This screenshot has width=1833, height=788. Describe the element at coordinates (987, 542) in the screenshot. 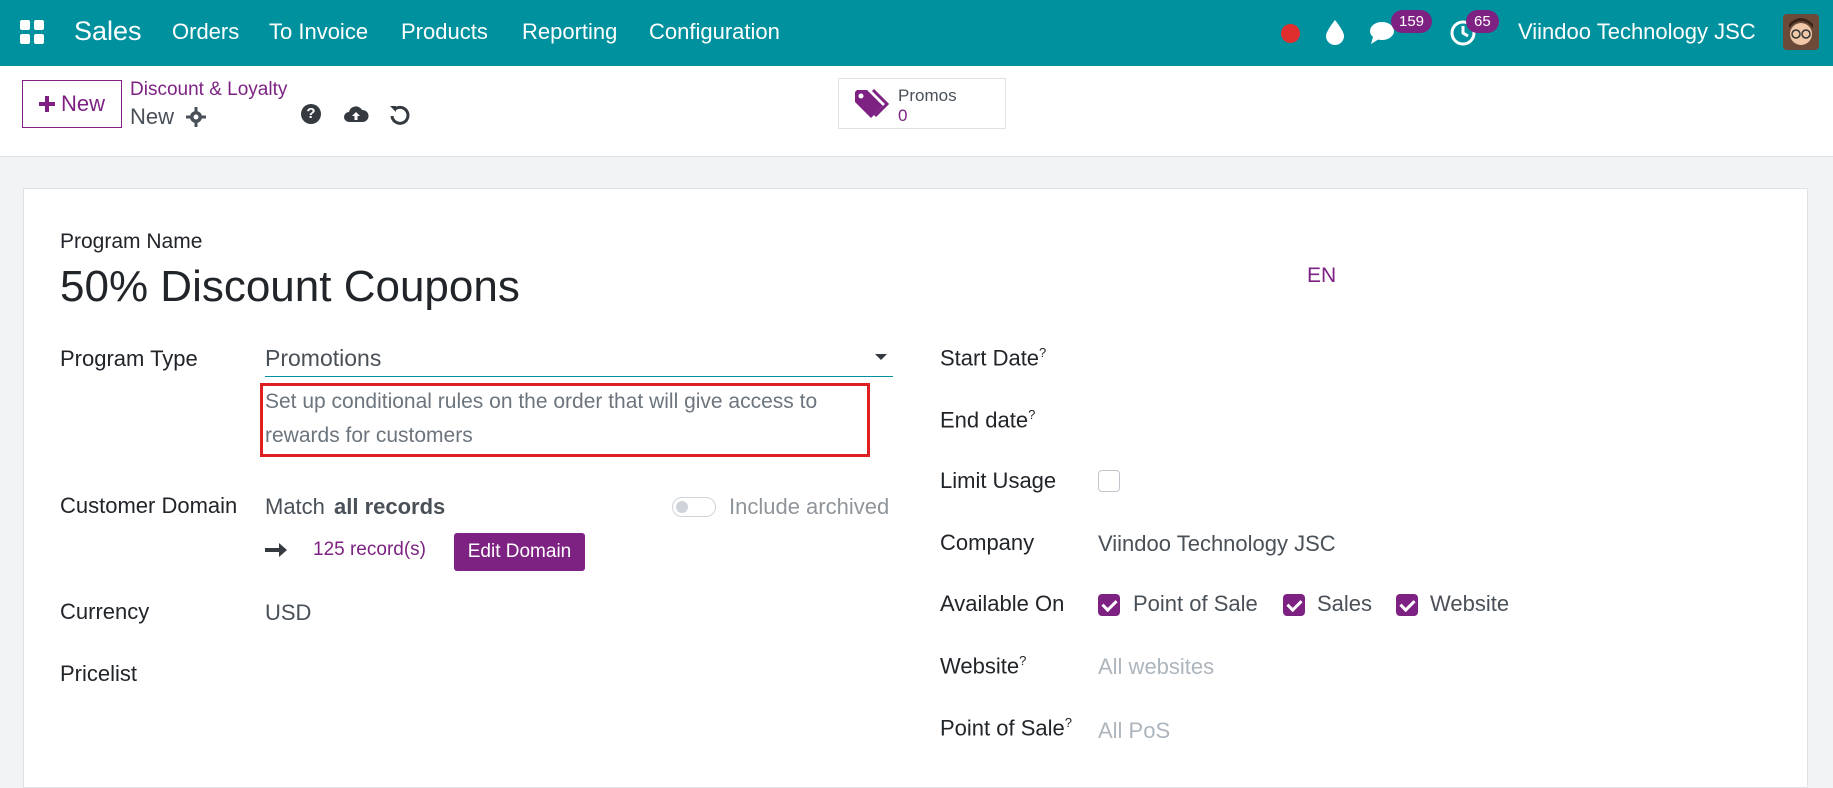

I see `company-label: Company` at that location.